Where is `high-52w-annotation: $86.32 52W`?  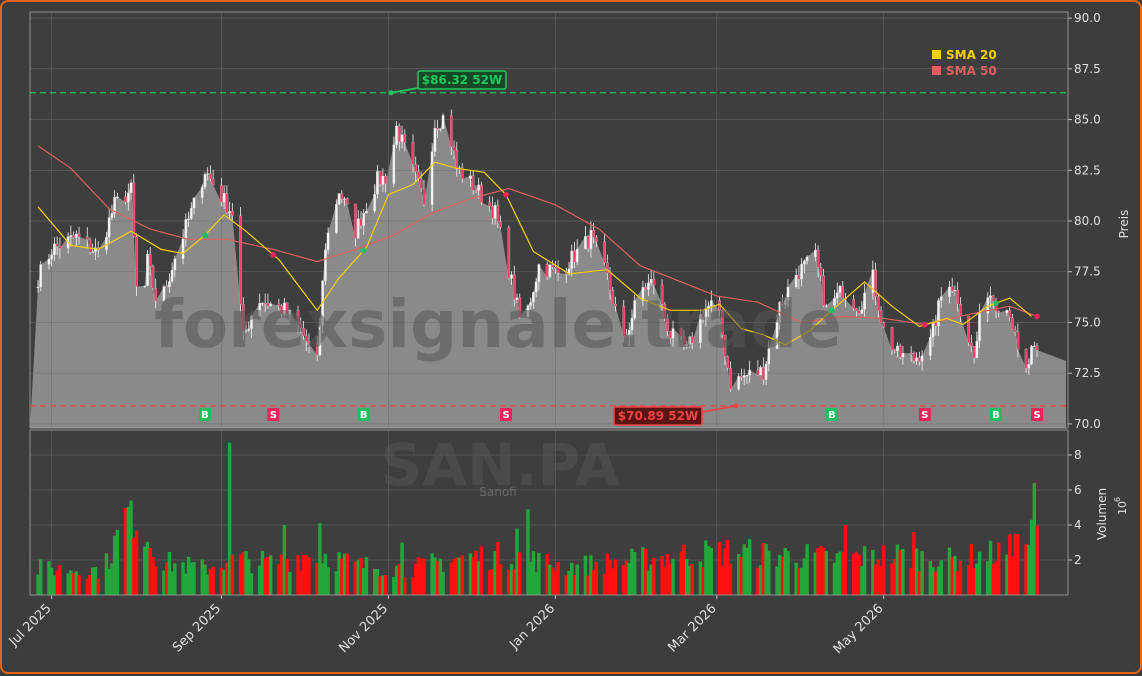
high-52w-annotation: $86.32 52W is located at coordinates (462, 80).